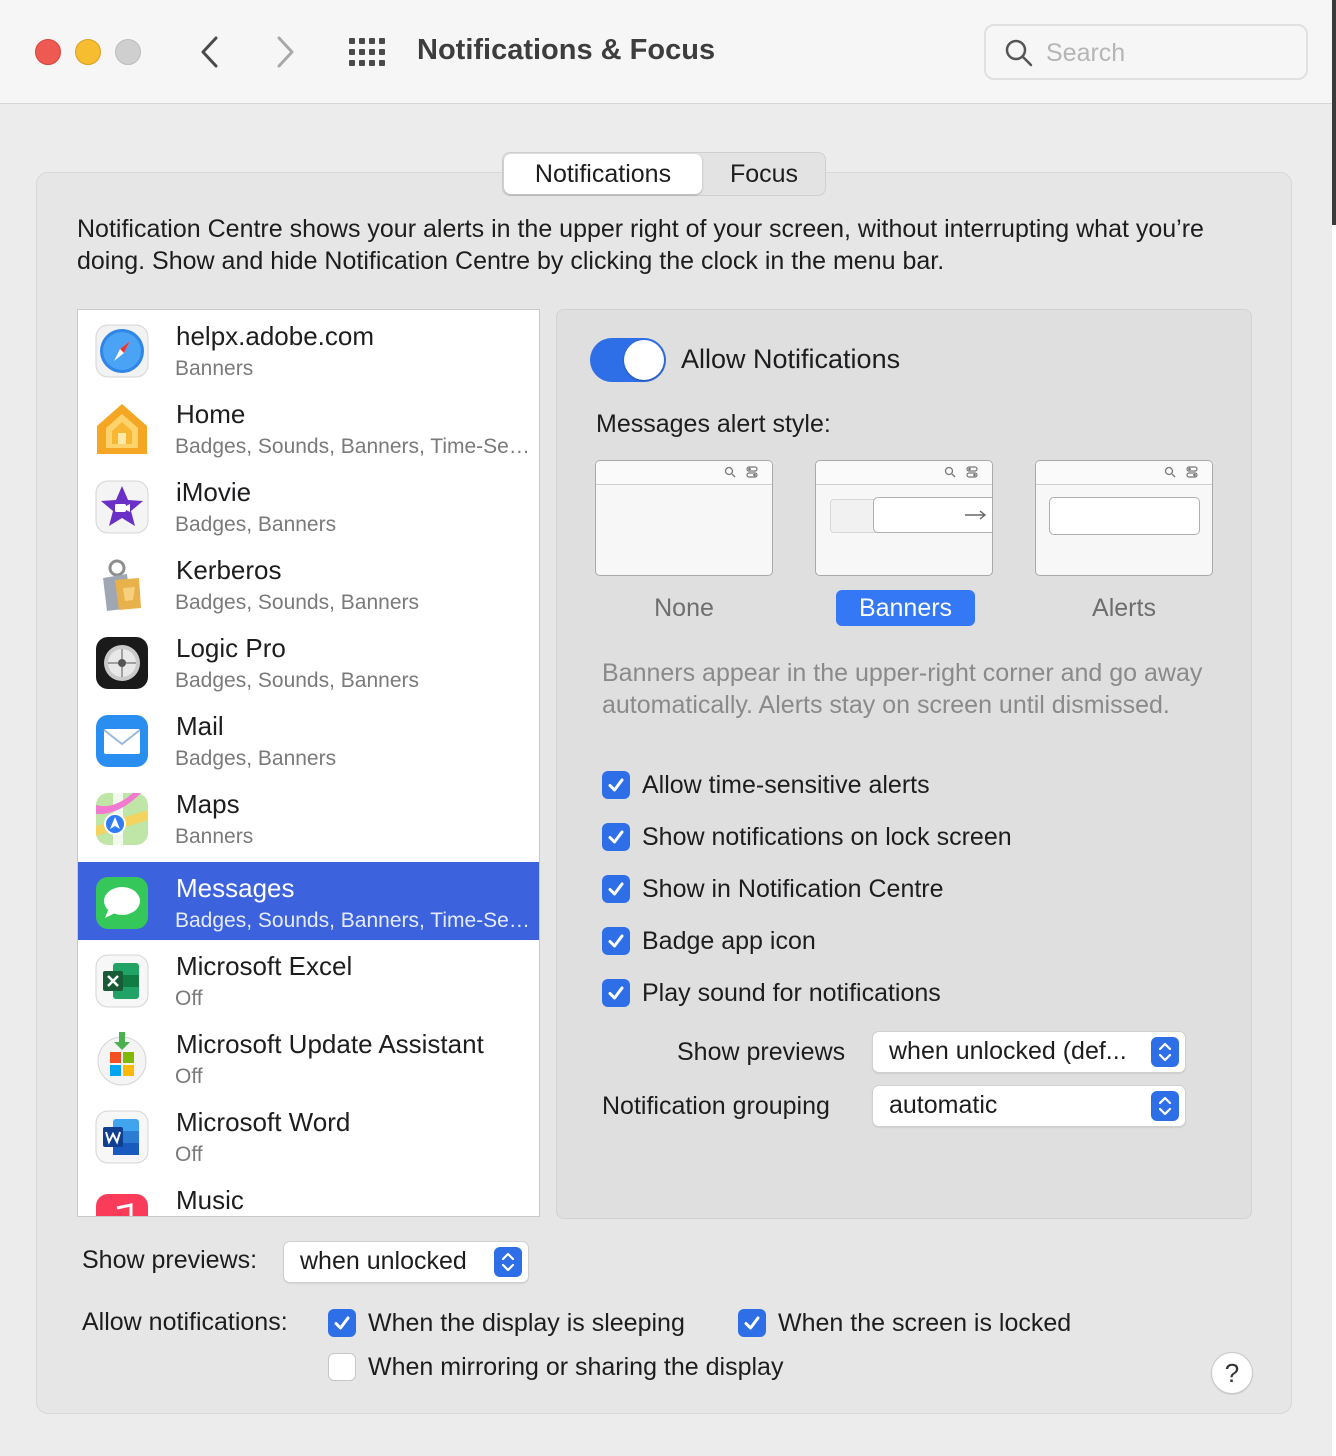 The width and height of the screenshot is (1336, 1456). What do you see at coordinates (308, 505) in the screenshot?
I see `list-item: iMovie Badges, Banners` at bounding box center [308, 505].